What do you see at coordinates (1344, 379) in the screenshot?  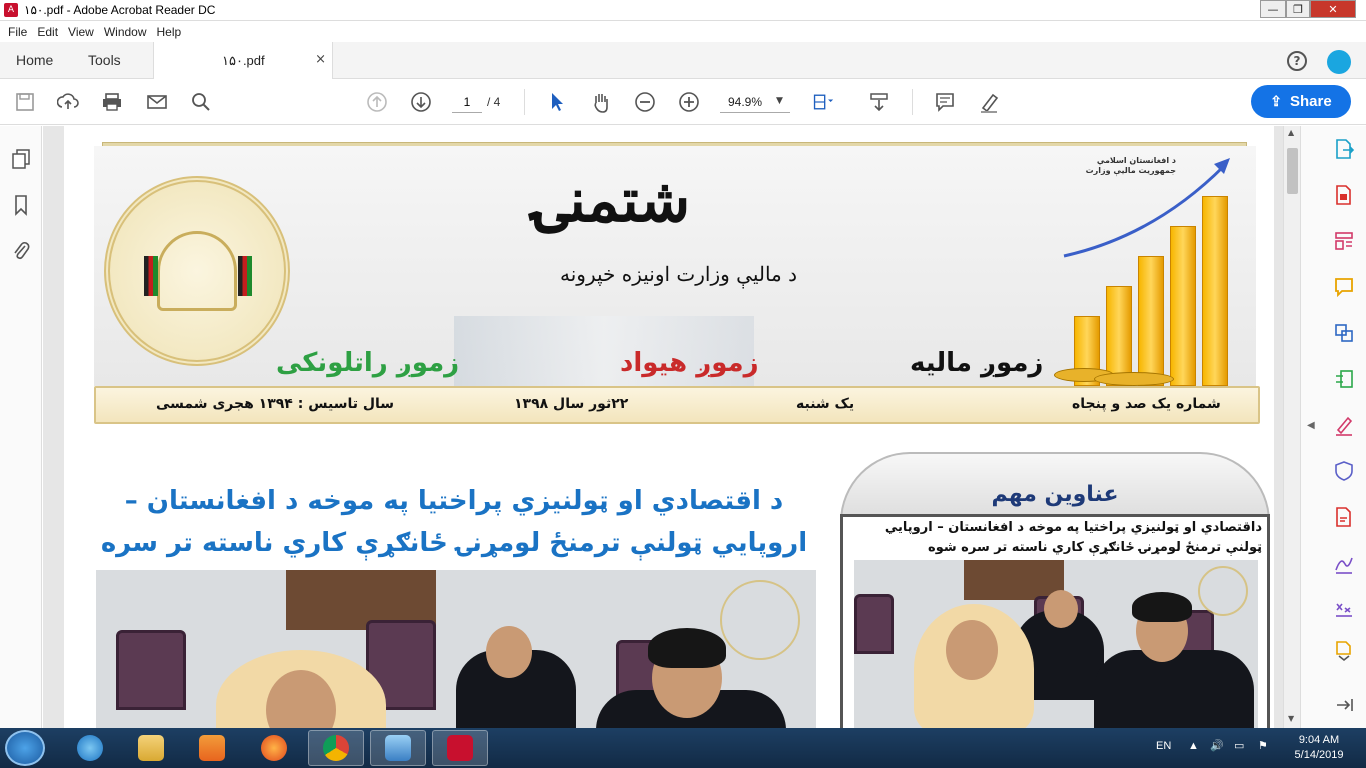 I see `organize-pages-icon` at bounding box center [1344, 379].